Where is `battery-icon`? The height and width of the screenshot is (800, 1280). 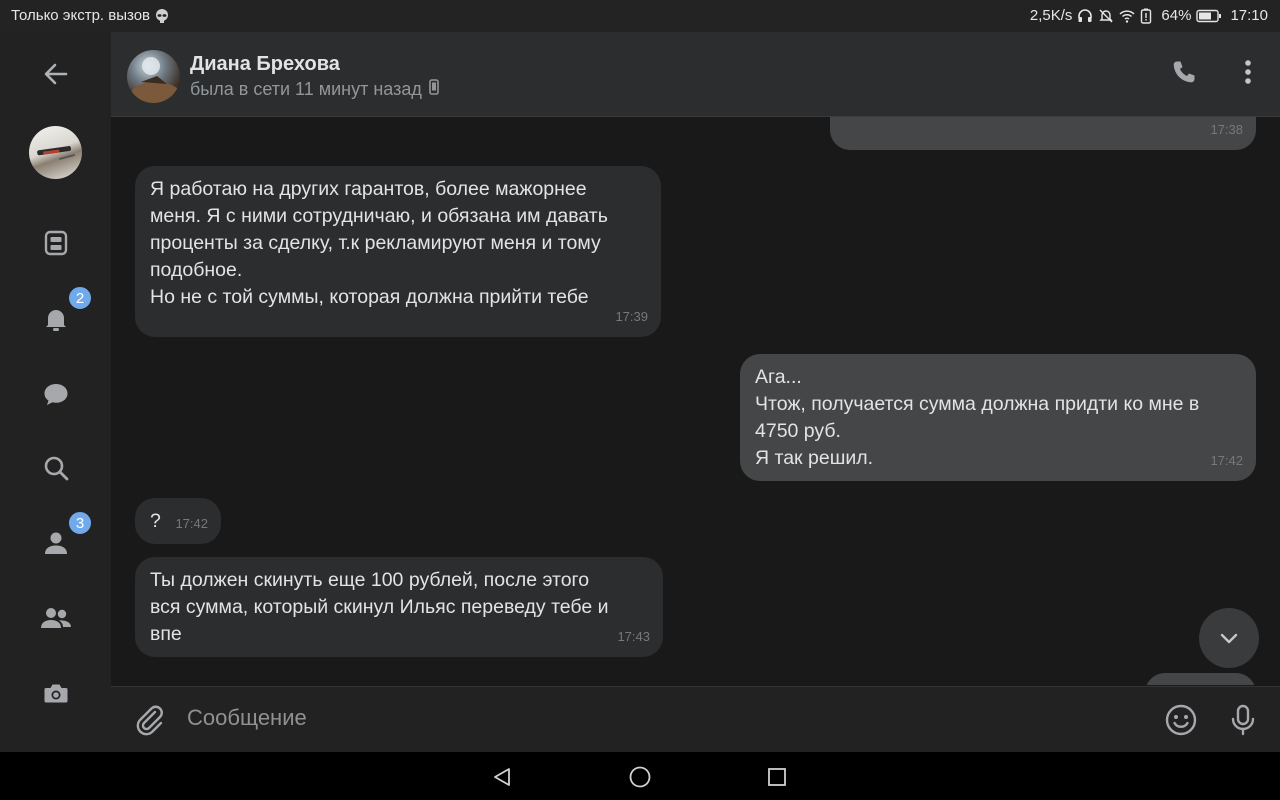 battery-icon is located at coordinates (1209, 16).